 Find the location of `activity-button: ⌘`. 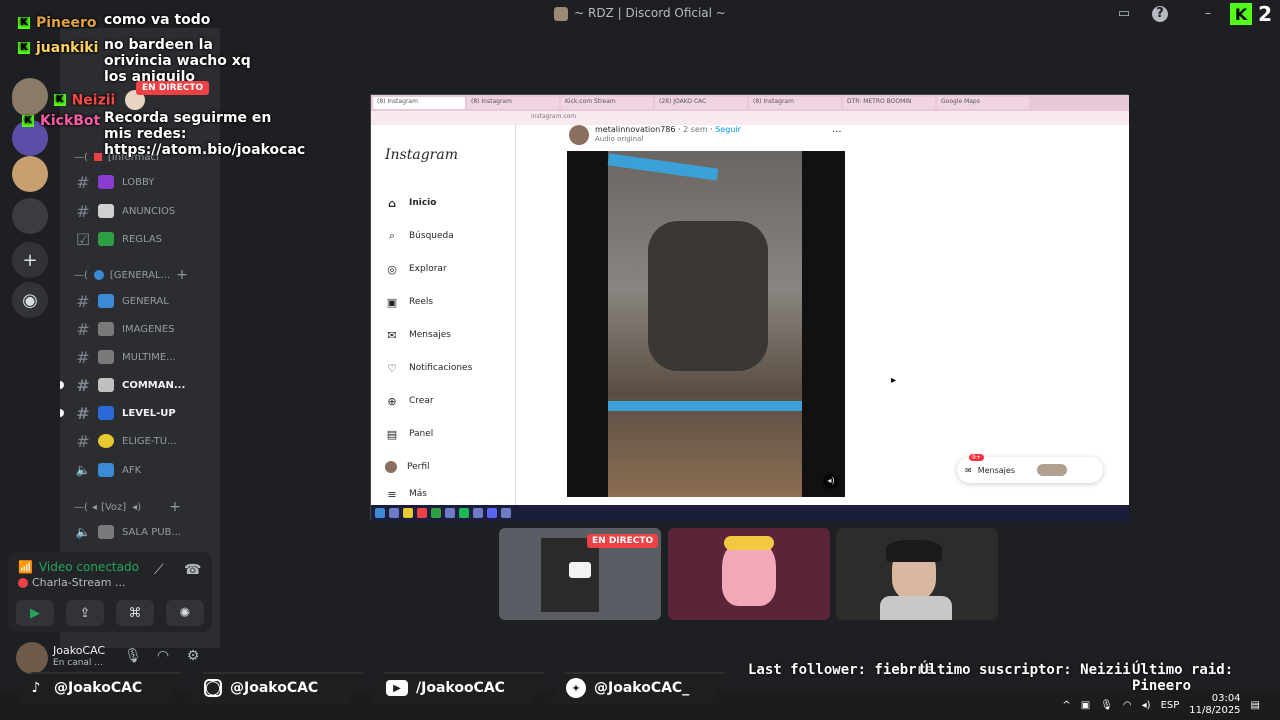

activity-button: ⌘ is located at coordinates (135, 613).